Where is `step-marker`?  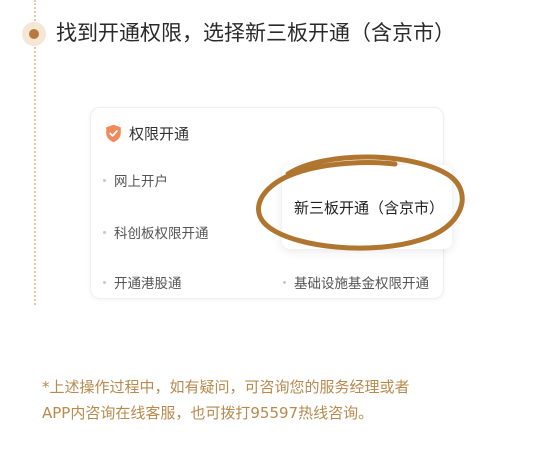 step-marker is located at coordinates (34, 34).